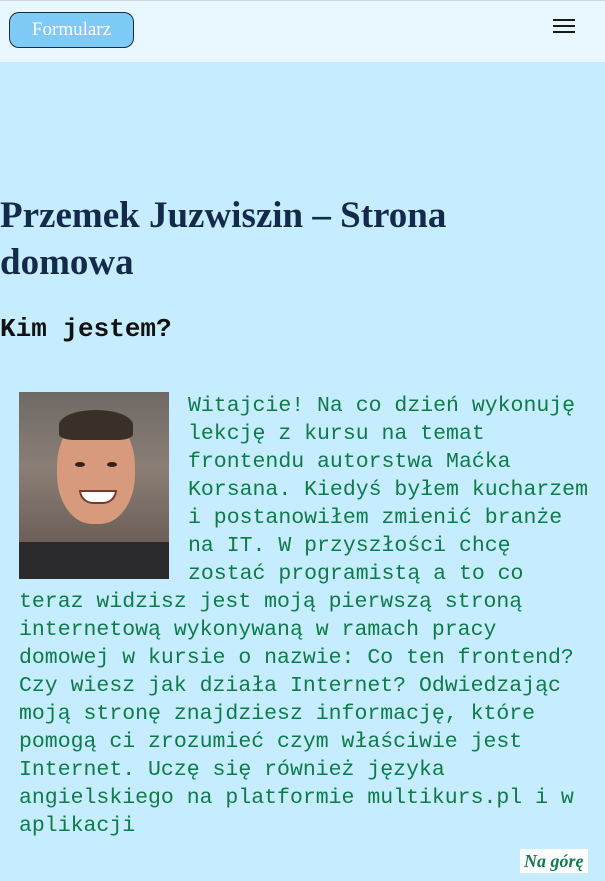 The width and height of the screenshot is (605, 881). What do you see at coordinates (564, 26) in the screenshot?
I see `hamburger-menu-icon` at bounding box center [564, 26].